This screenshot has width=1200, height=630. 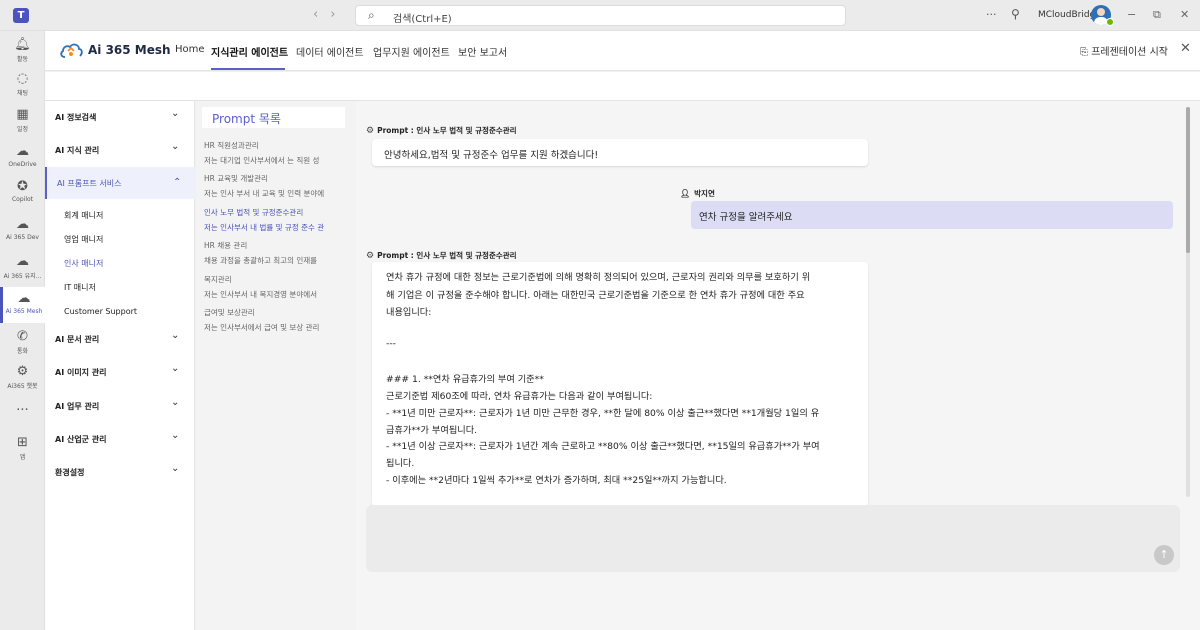 What do you see at coordinates (411, 51) in the screenshot?
I see `tab-work-agent: 업무지원 에이전트` at bounding box center [411, 51].